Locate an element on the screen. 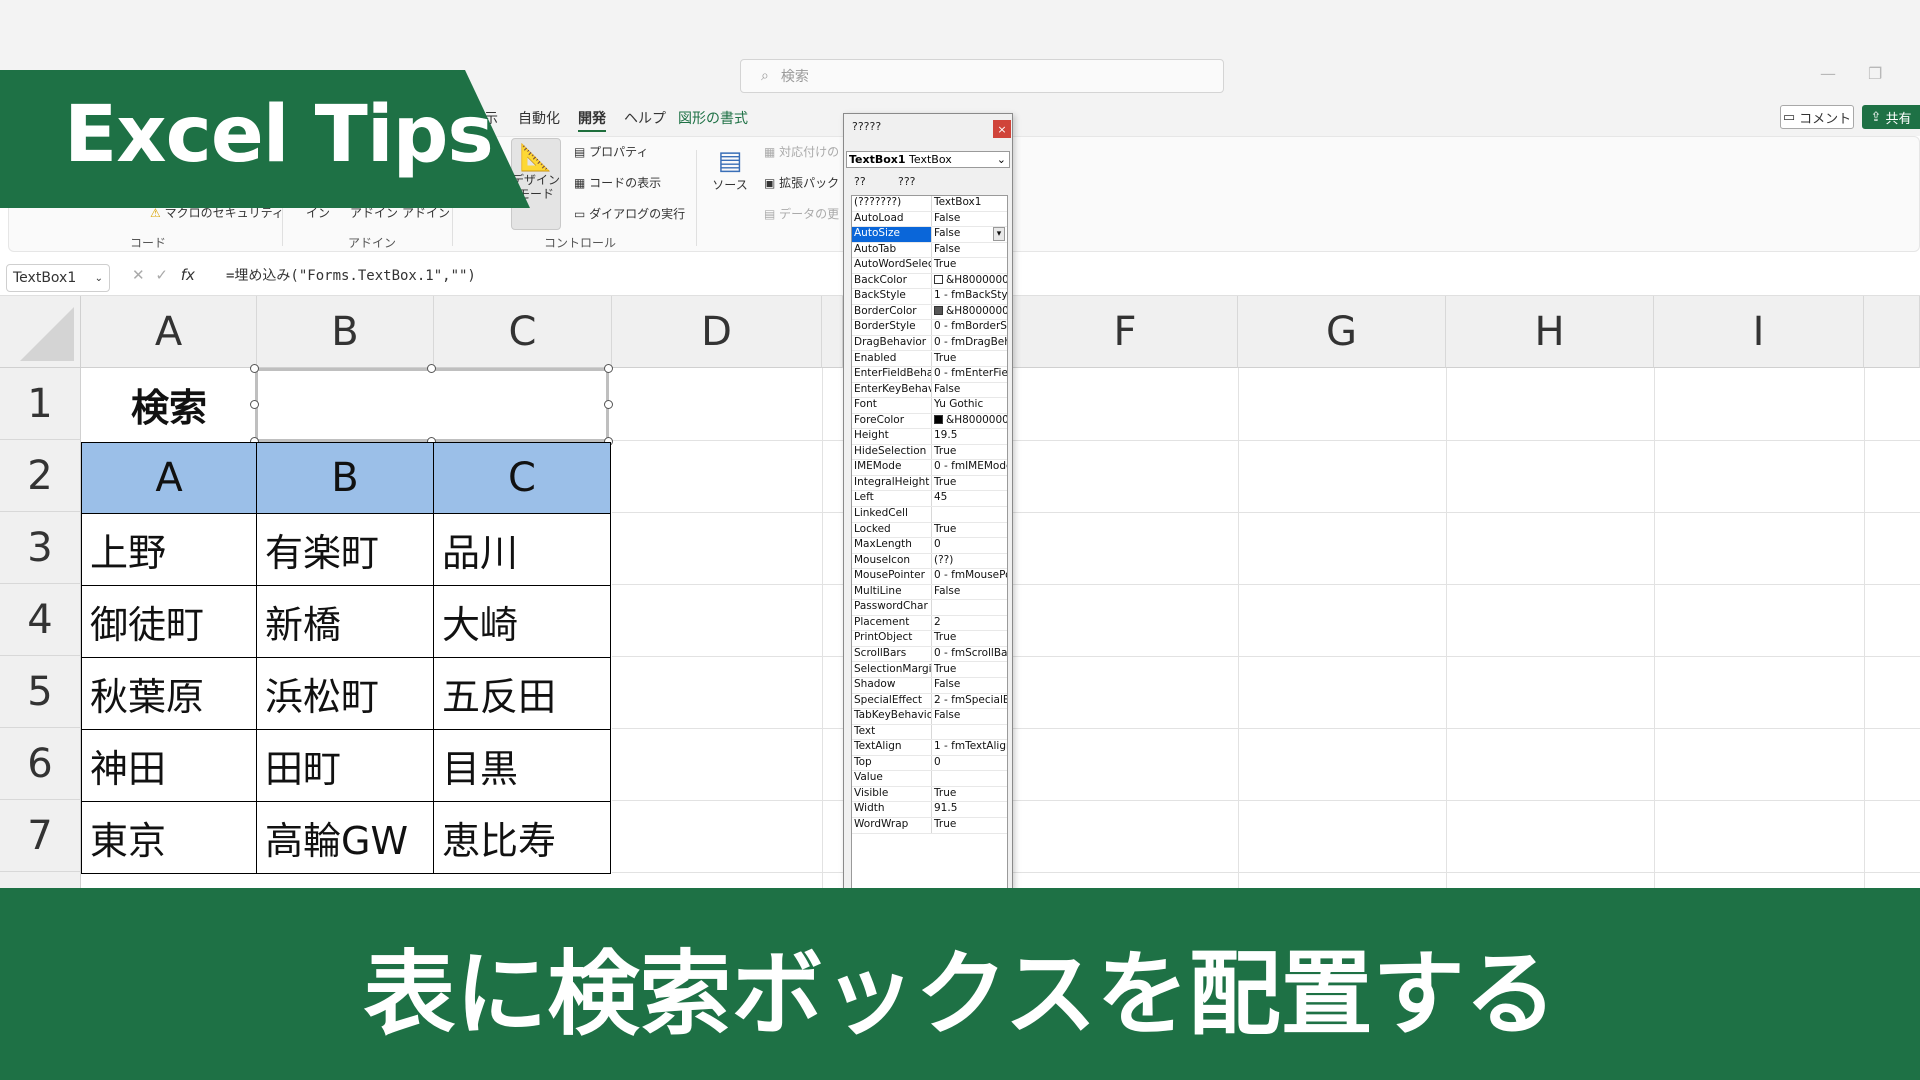  property-value: 0 - fmMousePointer is located at coordinates (969, 576).